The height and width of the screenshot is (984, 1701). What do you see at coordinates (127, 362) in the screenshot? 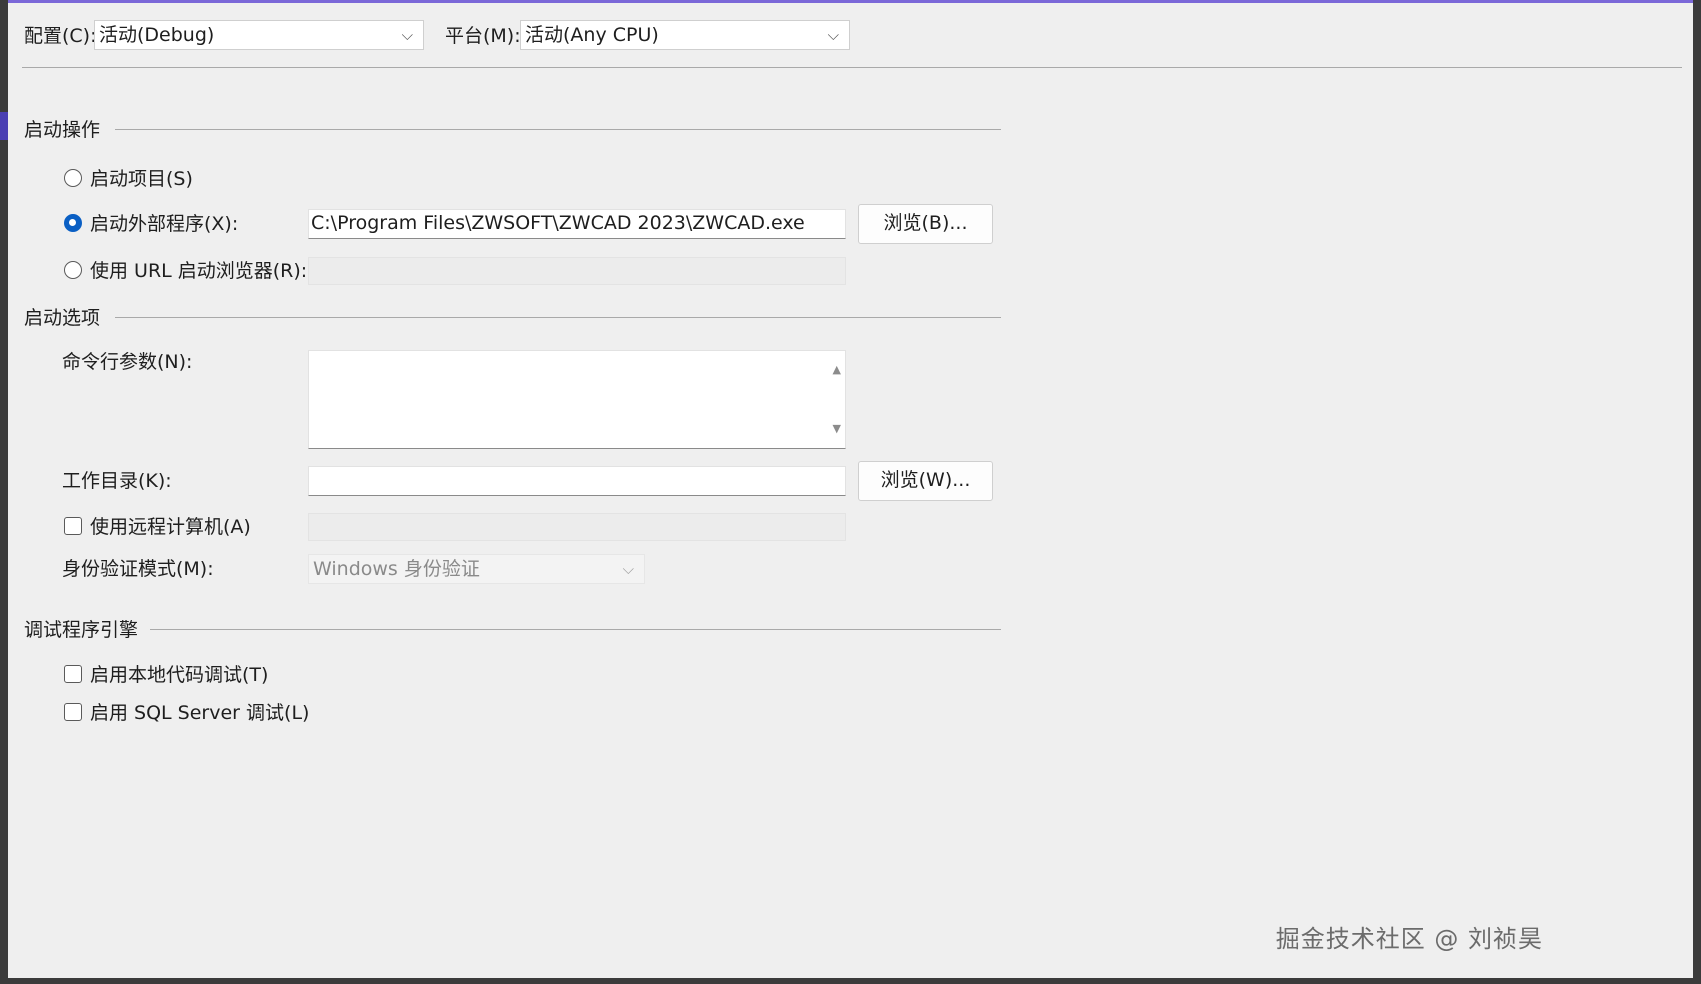
I see `cmd-args-label: 命令行参数(N):` at bounding box center [127, 362].